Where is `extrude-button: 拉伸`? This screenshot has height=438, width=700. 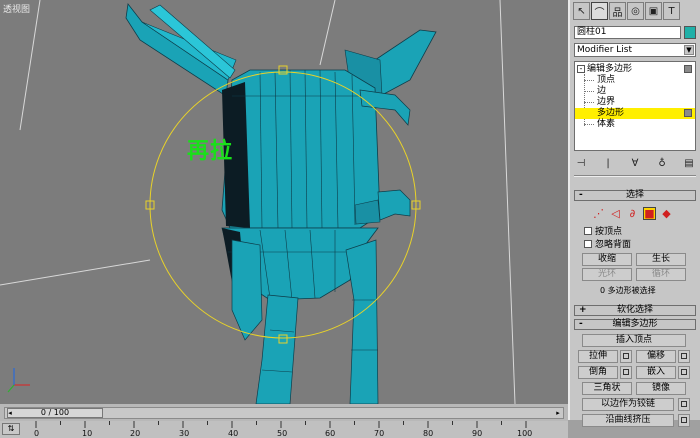 extrude-button: 拉伸 is located at coordinates (598, 356).